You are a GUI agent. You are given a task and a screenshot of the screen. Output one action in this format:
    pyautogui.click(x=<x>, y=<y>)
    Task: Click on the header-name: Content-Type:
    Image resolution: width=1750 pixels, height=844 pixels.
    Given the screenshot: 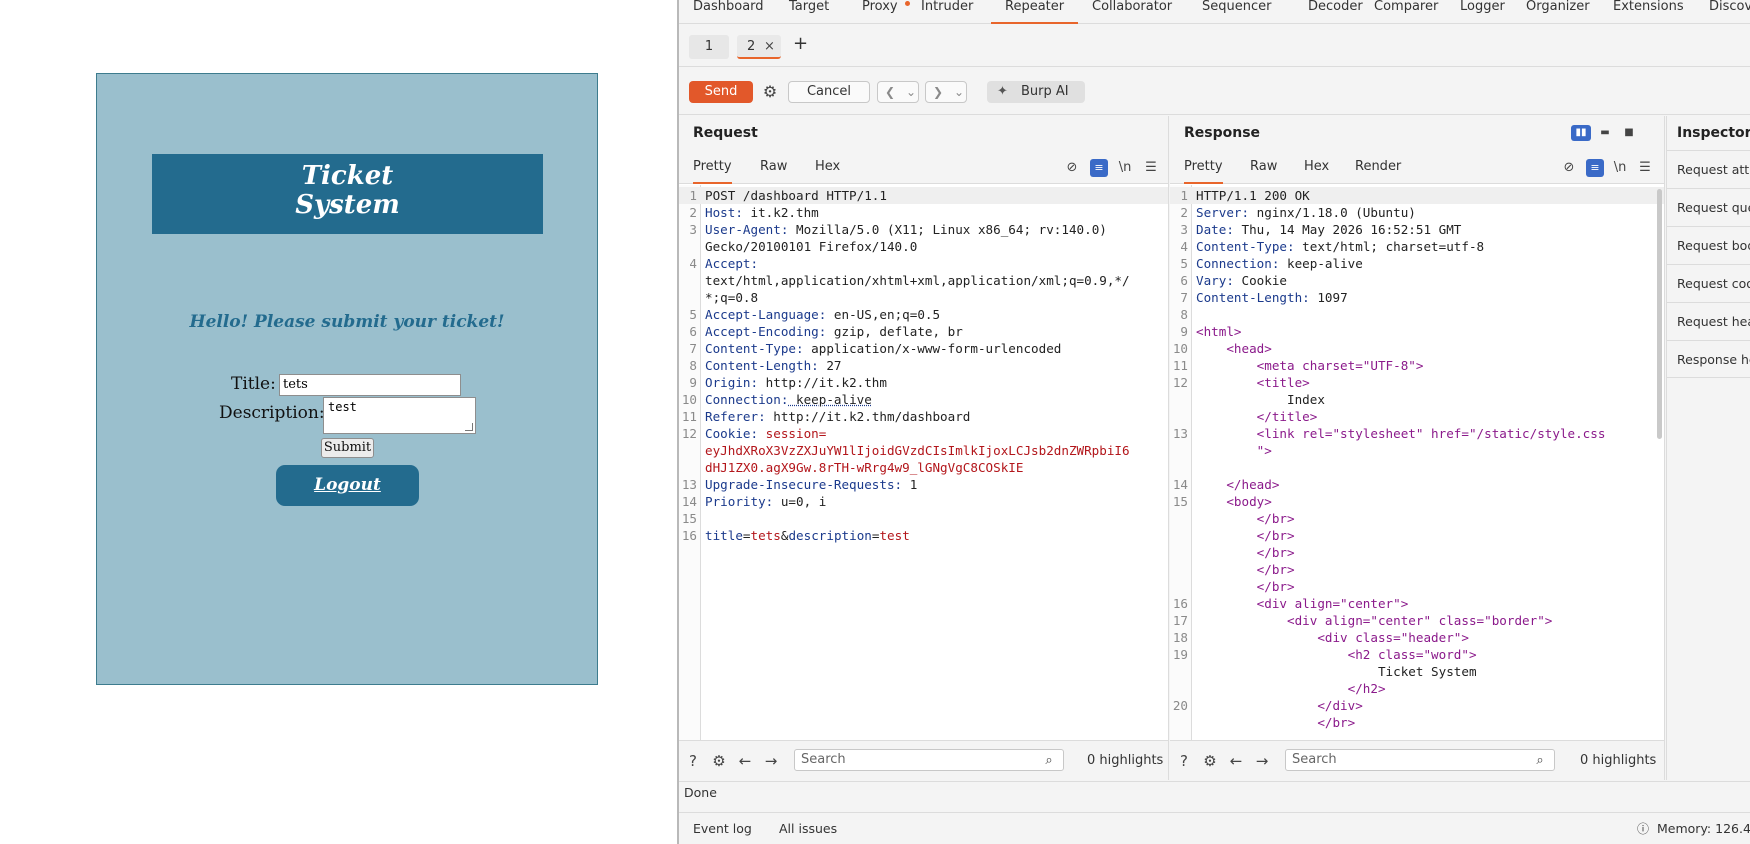 What is the action you would take?
    pyautogui.click(x=754, y=348)
    